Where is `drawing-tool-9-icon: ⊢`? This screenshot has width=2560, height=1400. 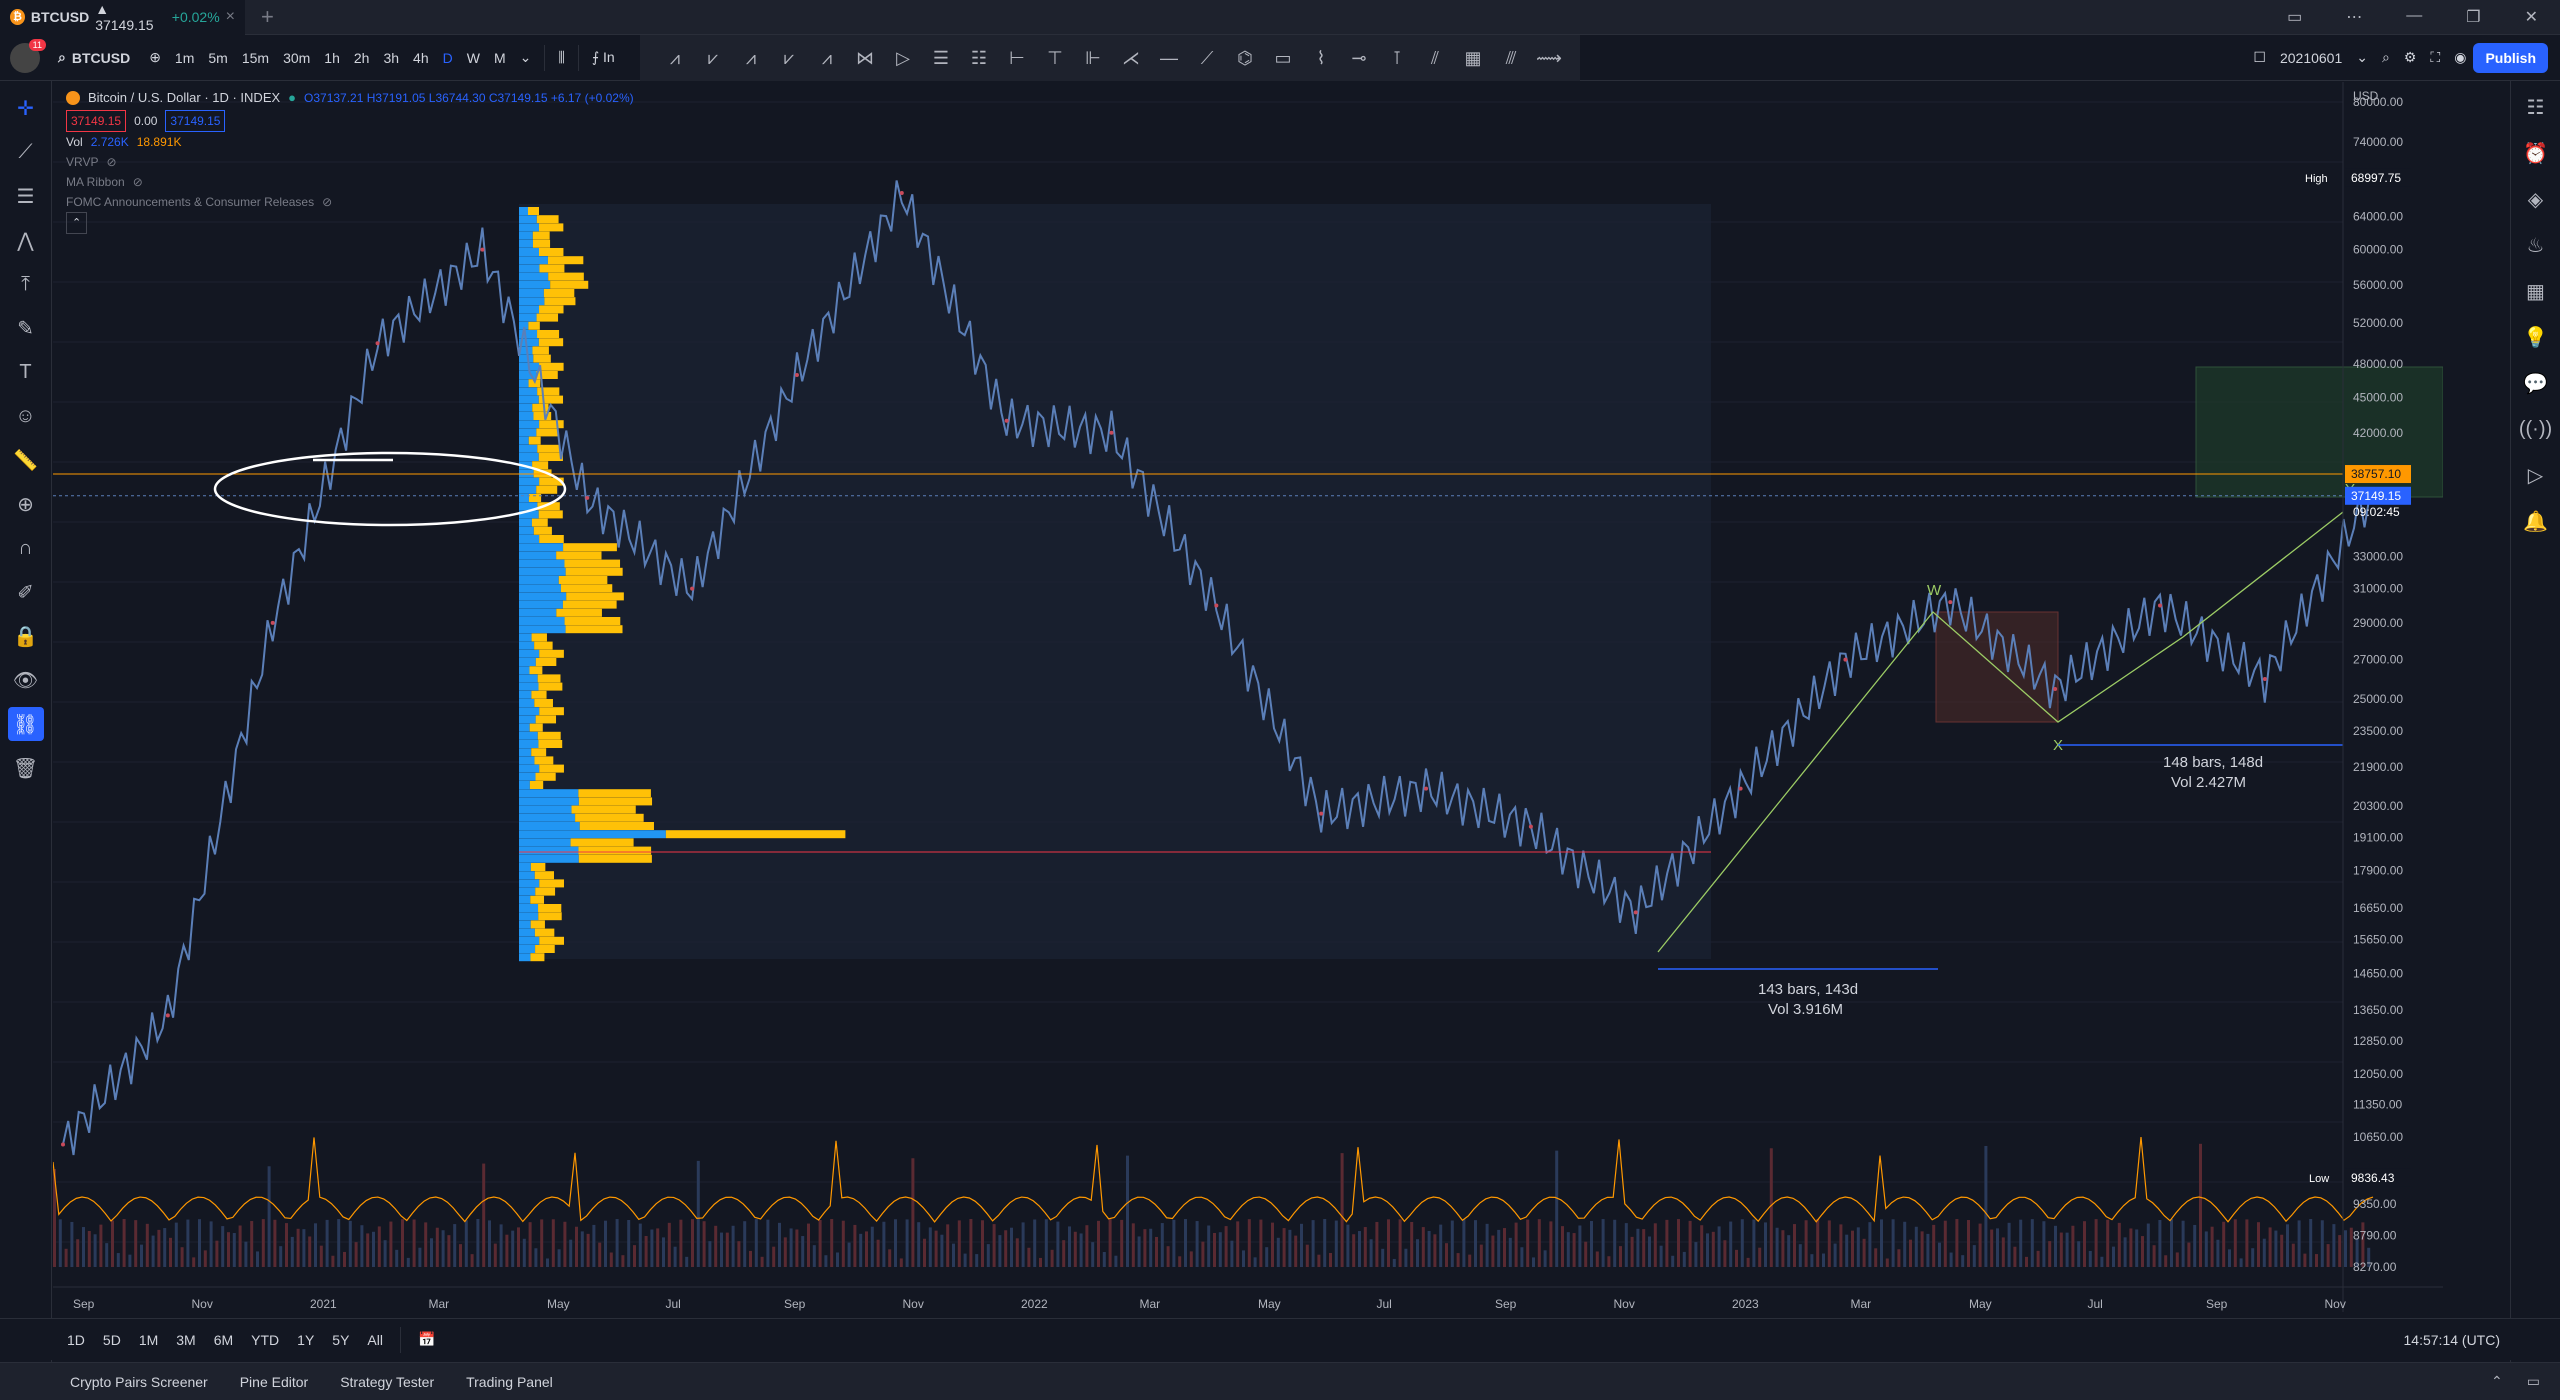
drawing-tool-9-icon: ⊢ is located at coordinates (1017, 58).